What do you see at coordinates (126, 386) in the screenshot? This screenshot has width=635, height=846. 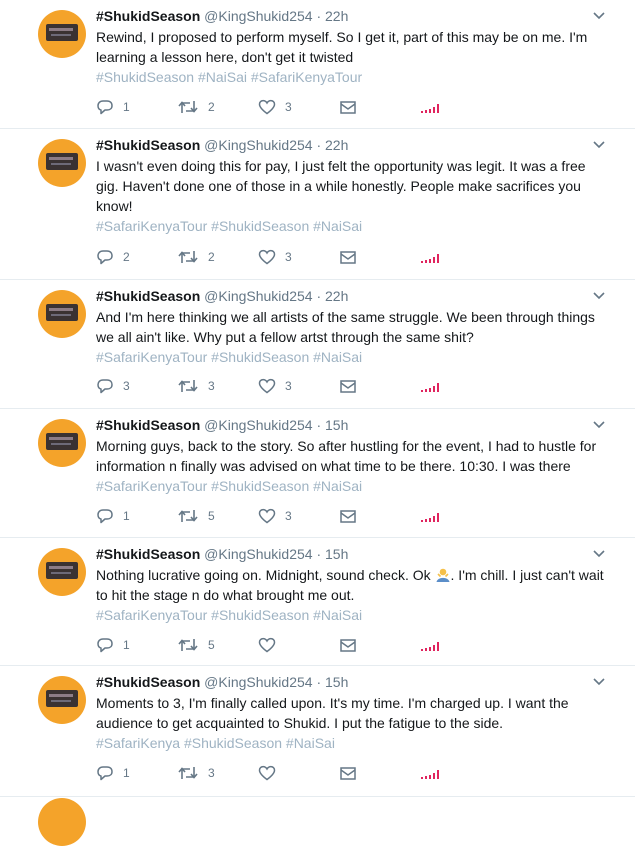 I see `replie-count: 3` at bounding box center [126, 386].